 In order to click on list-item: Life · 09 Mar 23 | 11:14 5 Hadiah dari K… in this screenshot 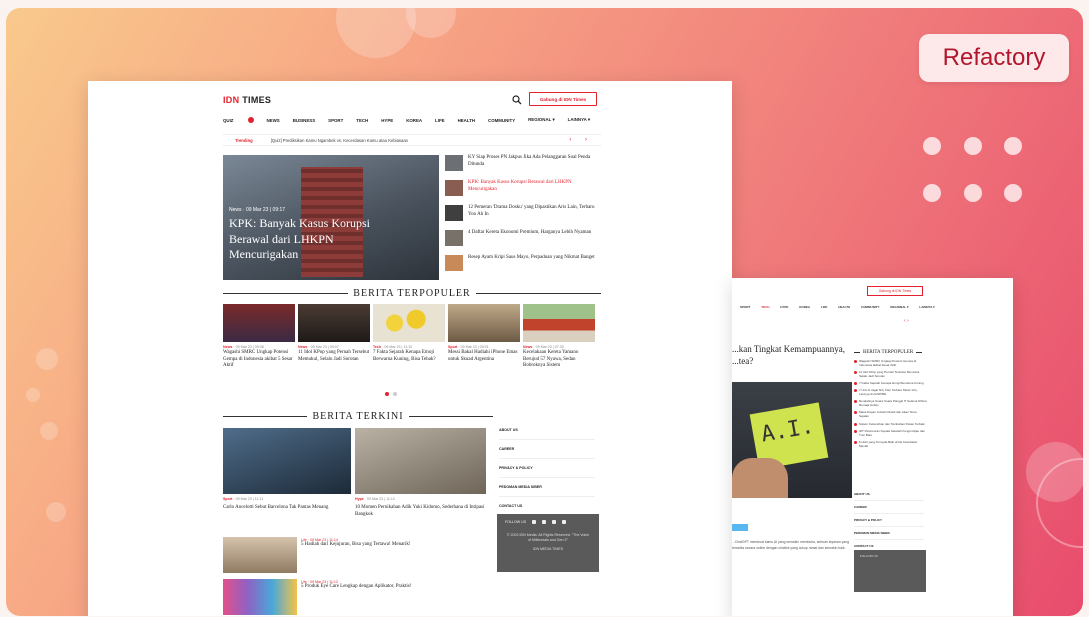, I will do `click(317, 555)`.